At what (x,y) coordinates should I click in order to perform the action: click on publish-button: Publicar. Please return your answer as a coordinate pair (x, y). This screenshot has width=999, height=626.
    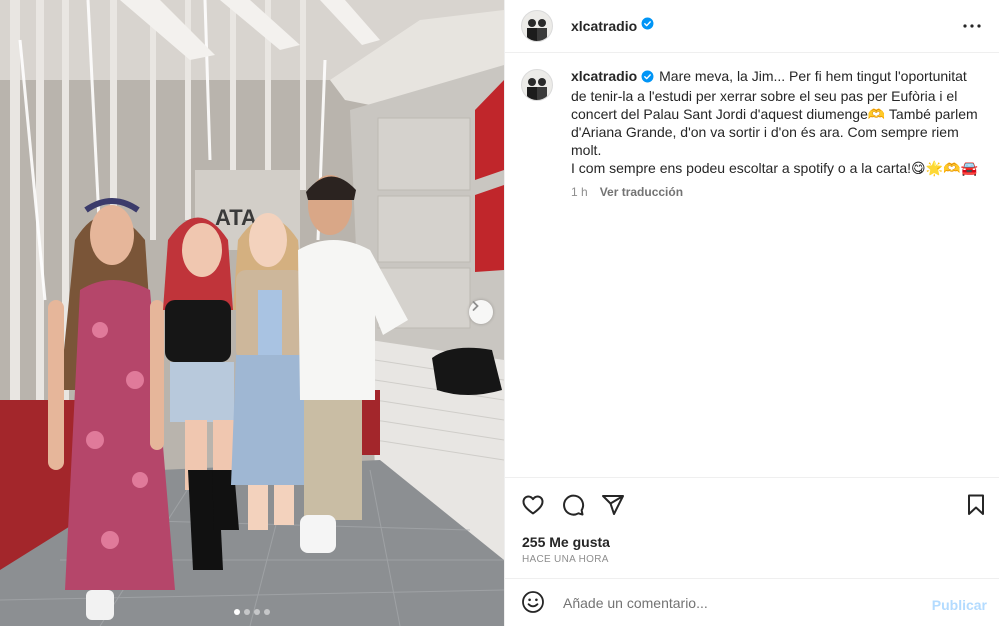
    Looking at the image, I should click on (959, 605).